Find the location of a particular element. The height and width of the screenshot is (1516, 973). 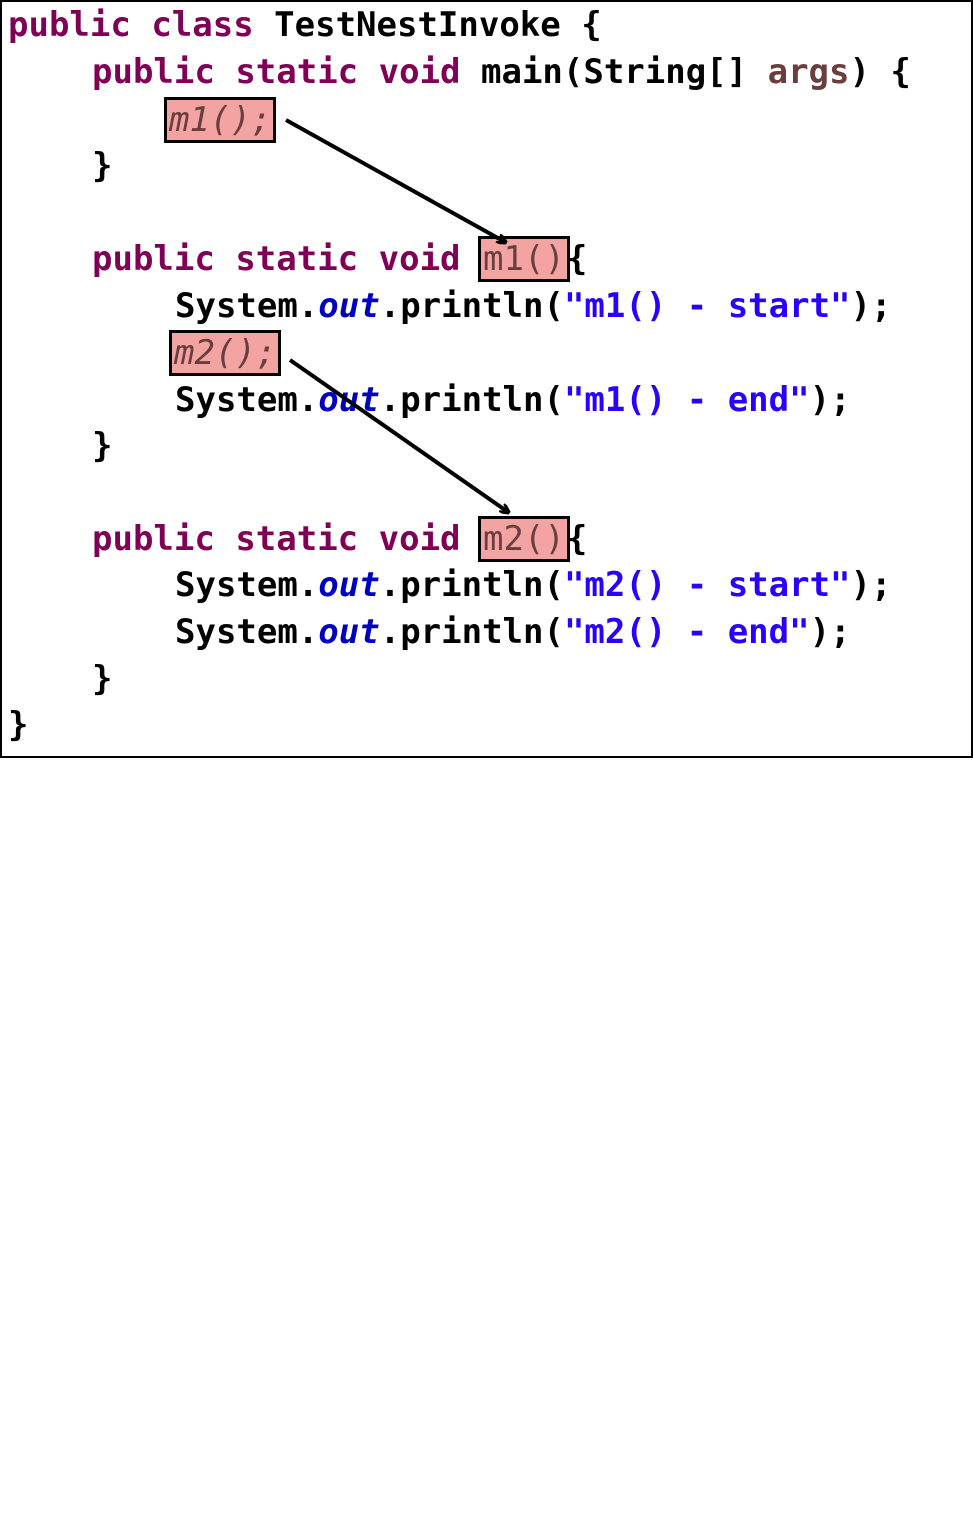

m1-method-signature: public static void m1(){ is located at coordinates (339, 259).